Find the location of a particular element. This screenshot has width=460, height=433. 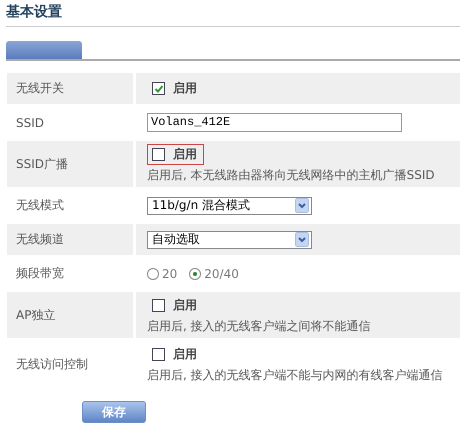

hint-text: 启用后, 本无线路由器将向无线网络中的主机广播SSID is located at coordinates (291, 175).